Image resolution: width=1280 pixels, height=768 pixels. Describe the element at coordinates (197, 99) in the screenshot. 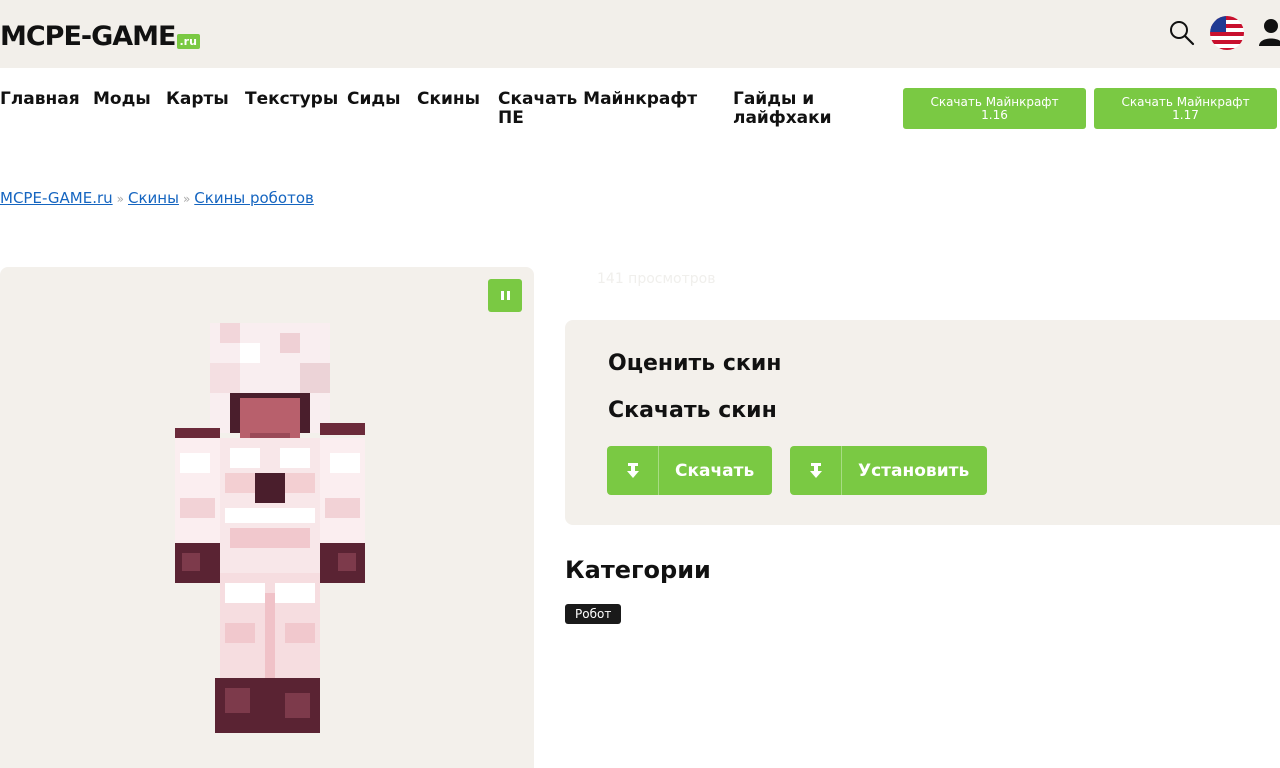

I see `nav-item-maps: Карты` at that location.